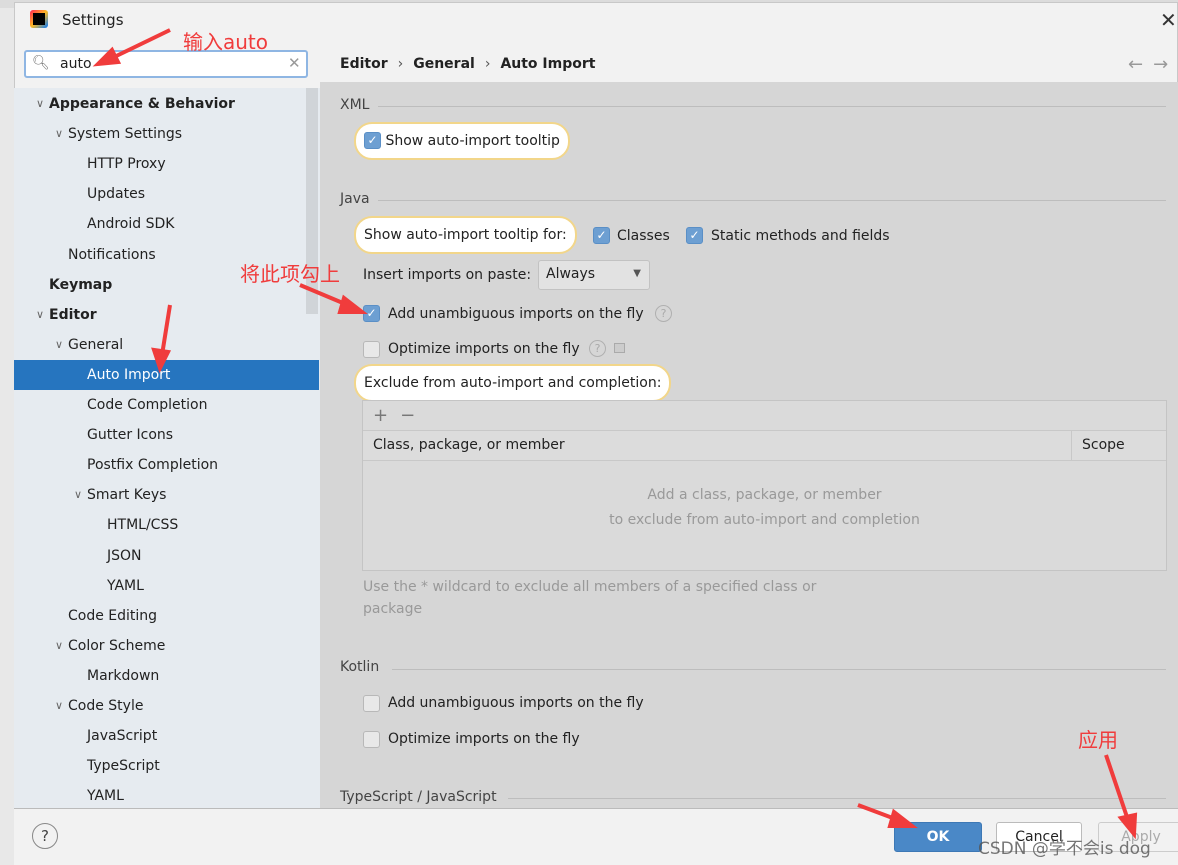 The width and height of the screenshot is (1178, 865). What do you see at coordinates (1098, 740) in the screenshot?
I see `annotation-apply: 应用` at bounding box center [1098, 740].